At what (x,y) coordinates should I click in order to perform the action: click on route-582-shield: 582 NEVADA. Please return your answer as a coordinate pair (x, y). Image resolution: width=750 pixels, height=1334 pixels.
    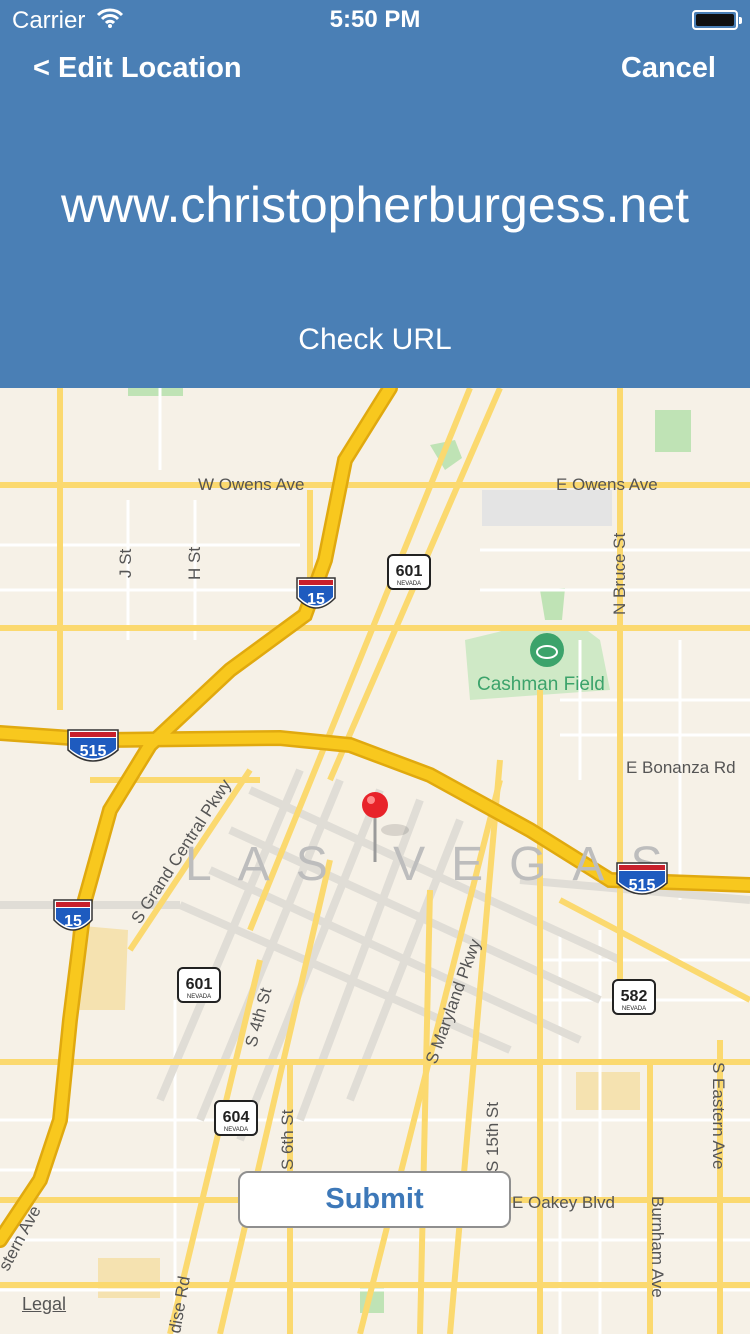
    Looking at the image, I should click on (634, 997).